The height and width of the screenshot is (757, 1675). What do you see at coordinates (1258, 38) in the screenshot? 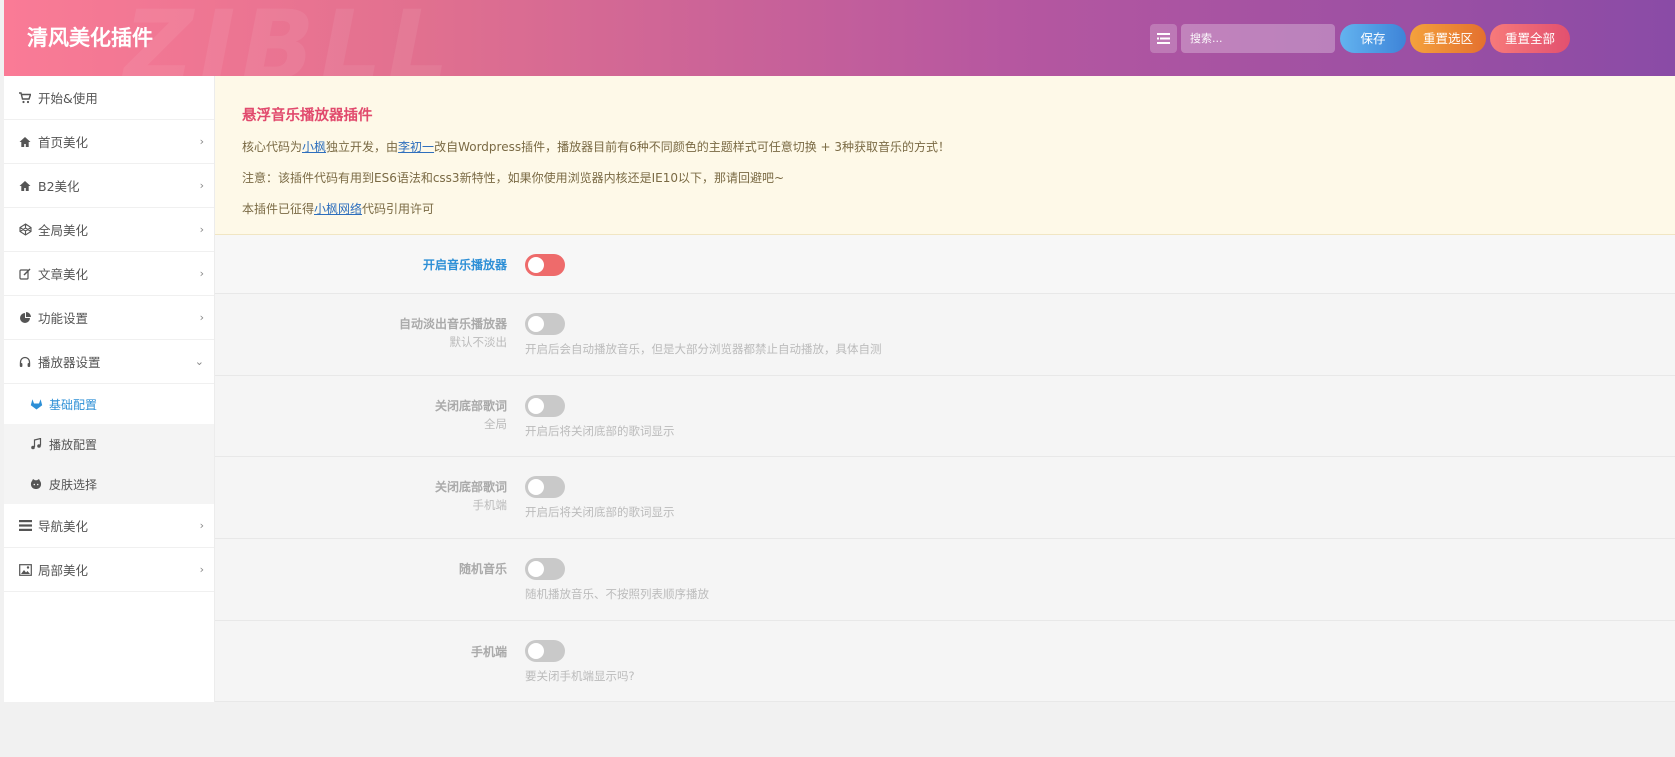
I see `search-input` at bounding box center [1258, 38].